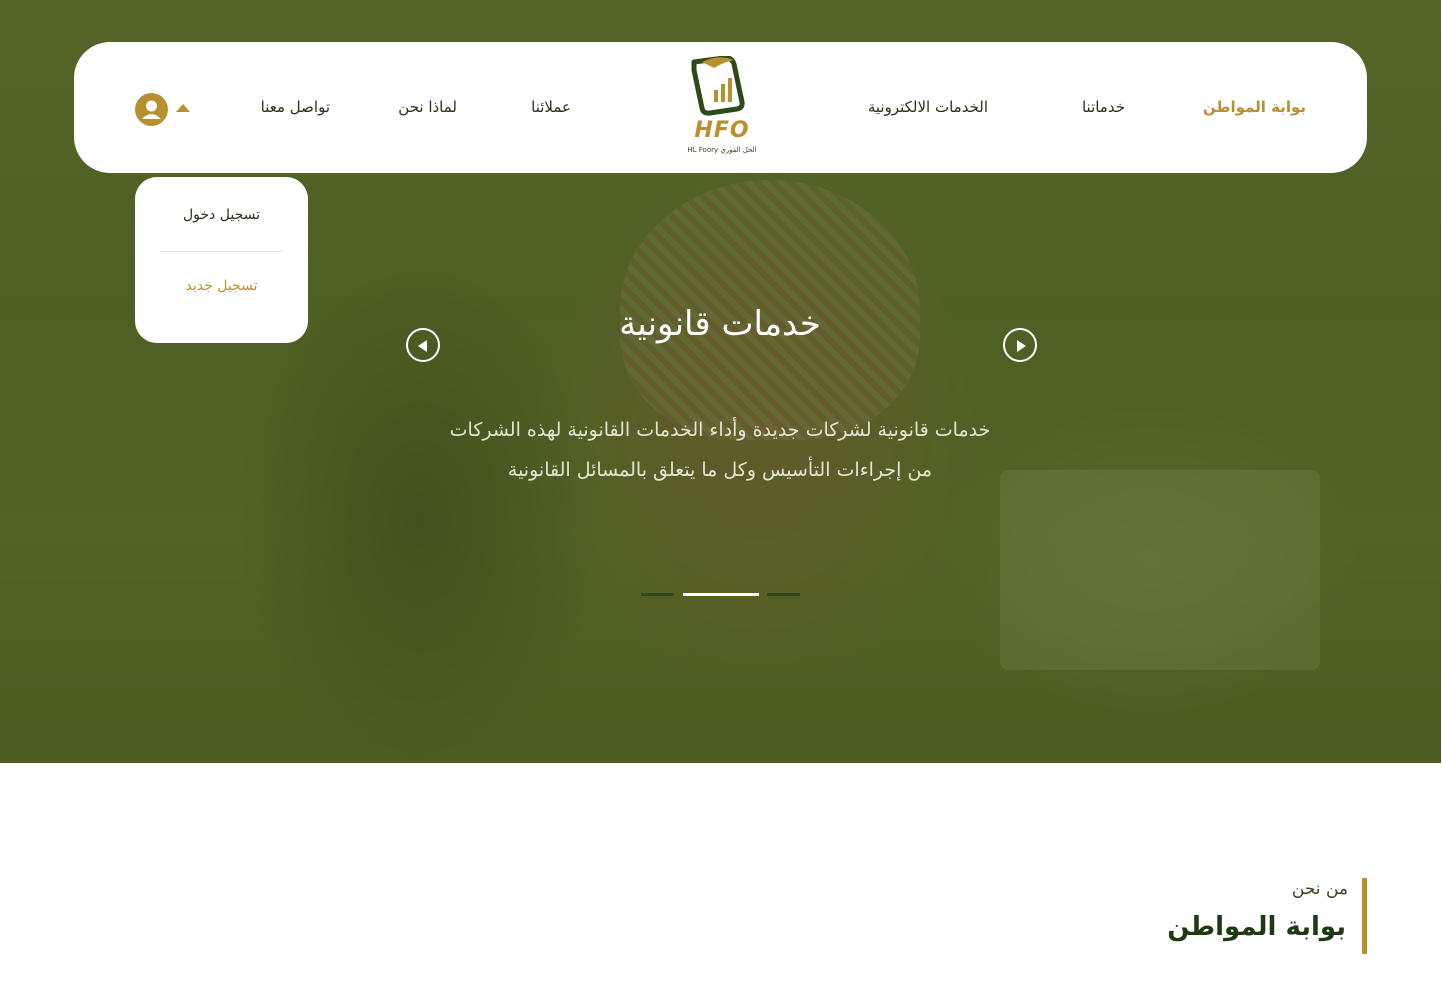  I want to click on arrow-right-icon, so click(1021, 346).